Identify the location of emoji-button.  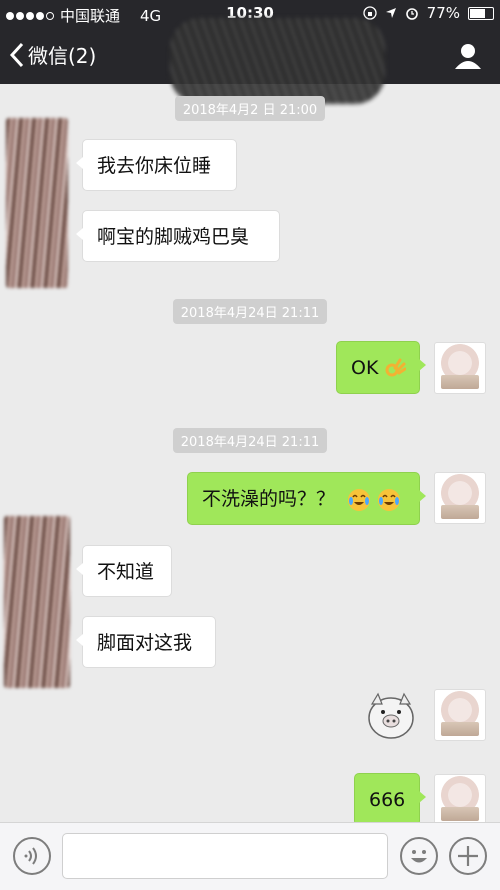
(419, 856).